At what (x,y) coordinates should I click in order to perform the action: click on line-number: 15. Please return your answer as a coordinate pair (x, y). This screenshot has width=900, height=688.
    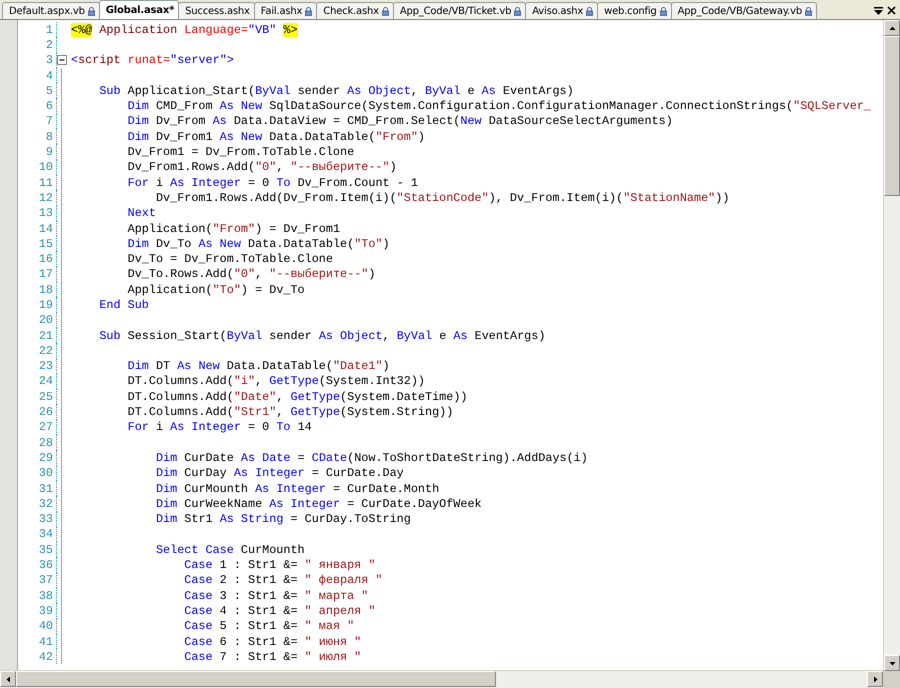
    Looking at the image, I should click on (46, 243).